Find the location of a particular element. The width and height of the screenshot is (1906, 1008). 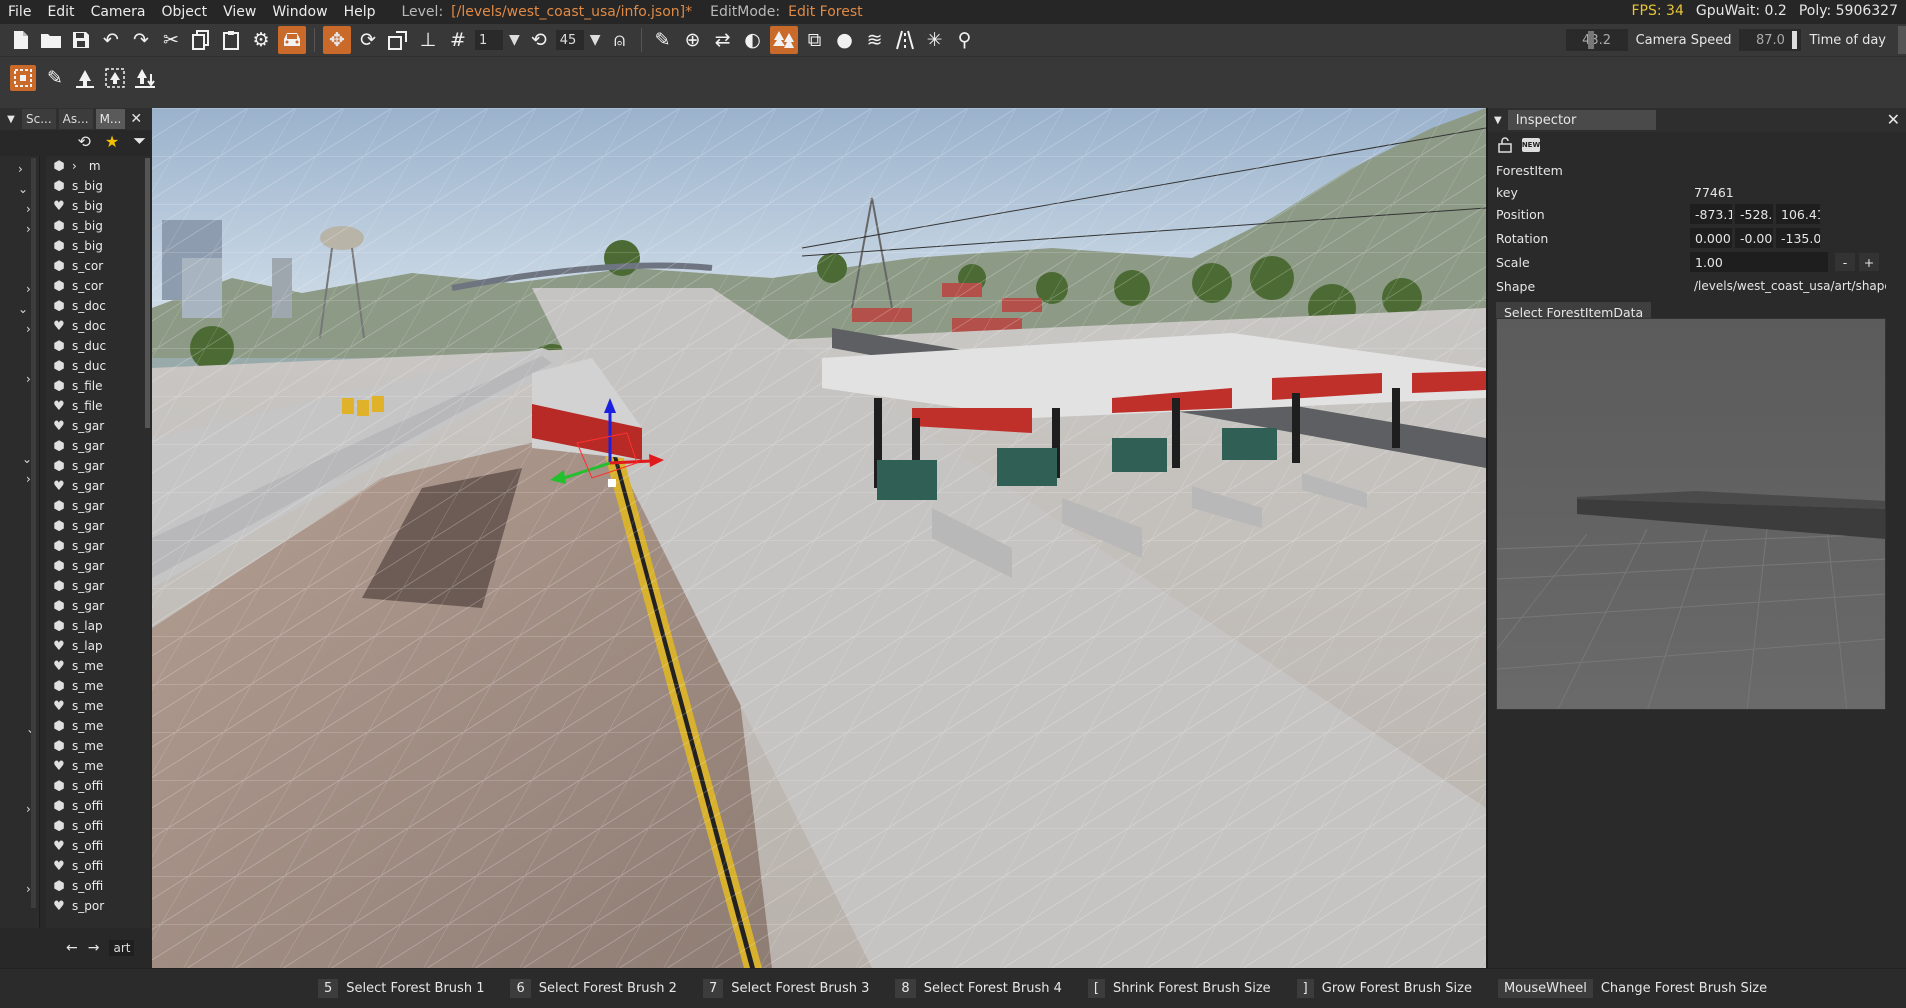

list-item: ⬢ › m is located at coordinates (98, 166).